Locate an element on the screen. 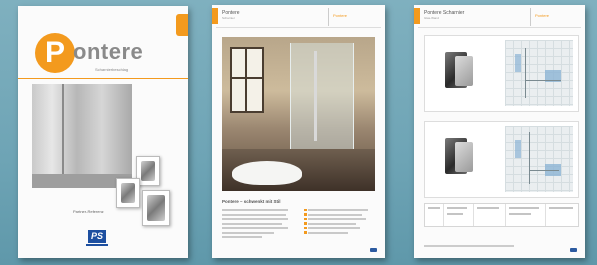  page-header-subtitle: Glas-Wand is located at coordinates (431, 18).